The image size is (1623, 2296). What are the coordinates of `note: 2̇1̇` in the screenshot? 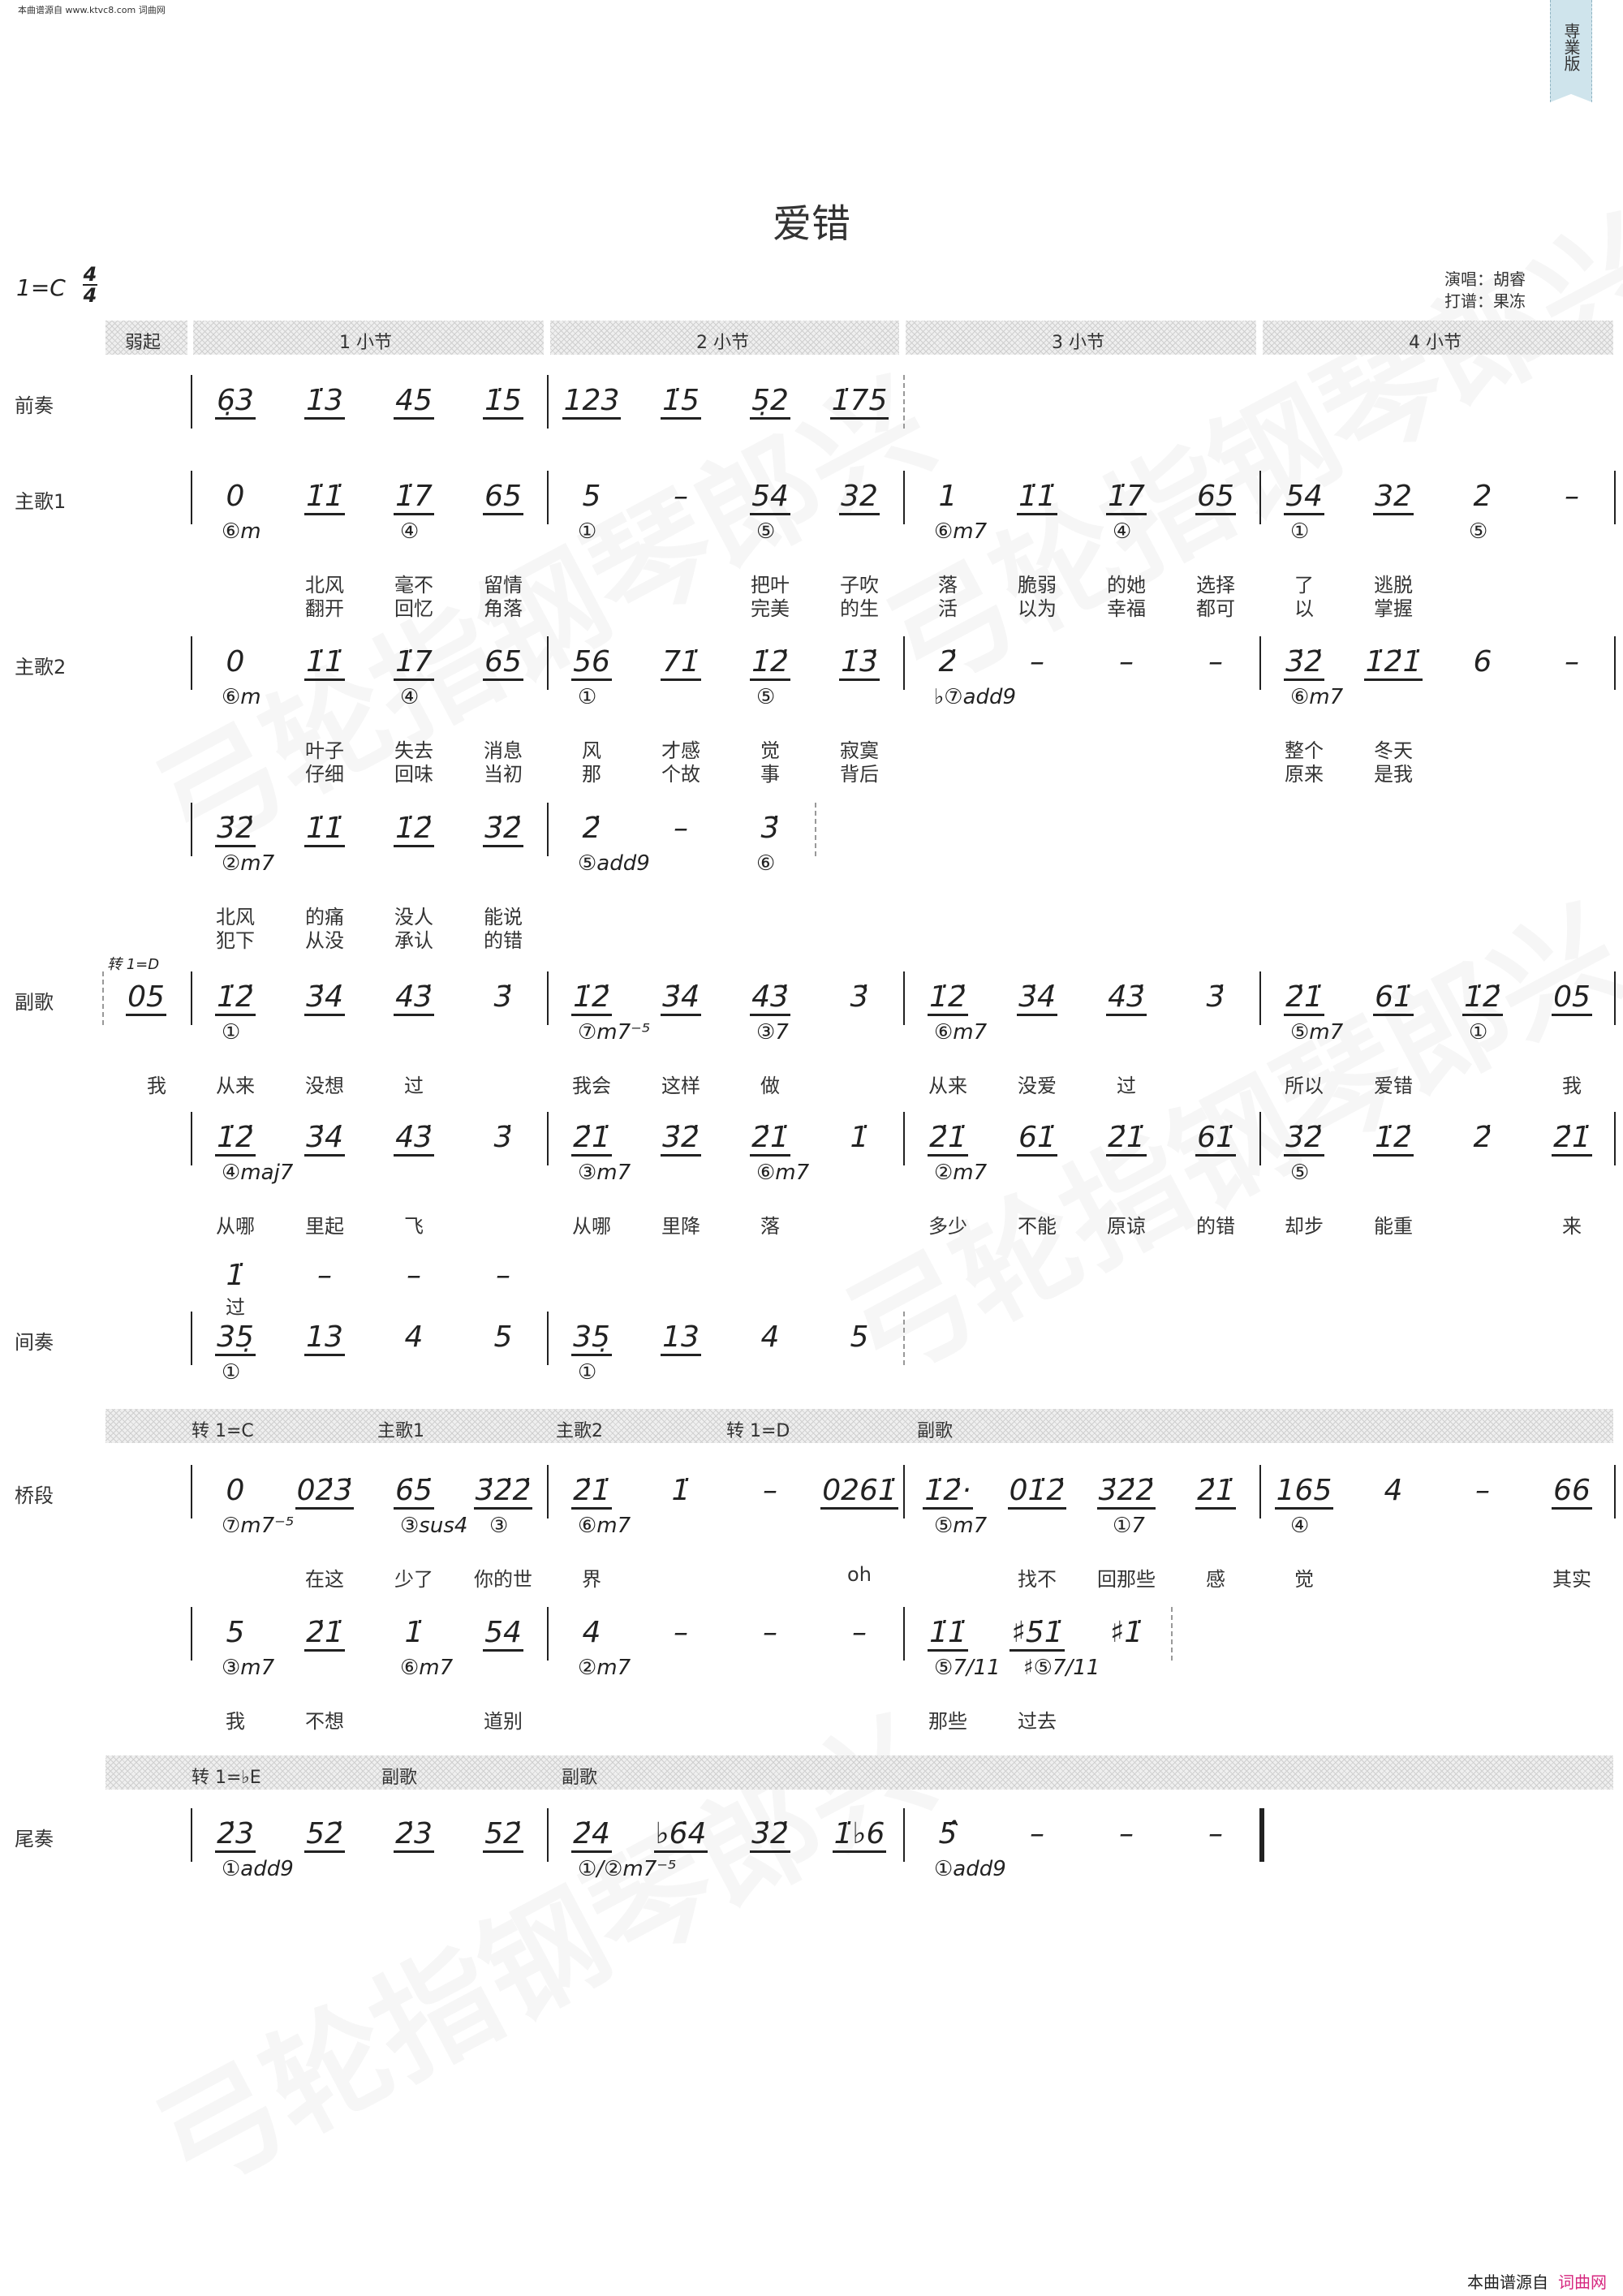 It's located at (947, 1139).